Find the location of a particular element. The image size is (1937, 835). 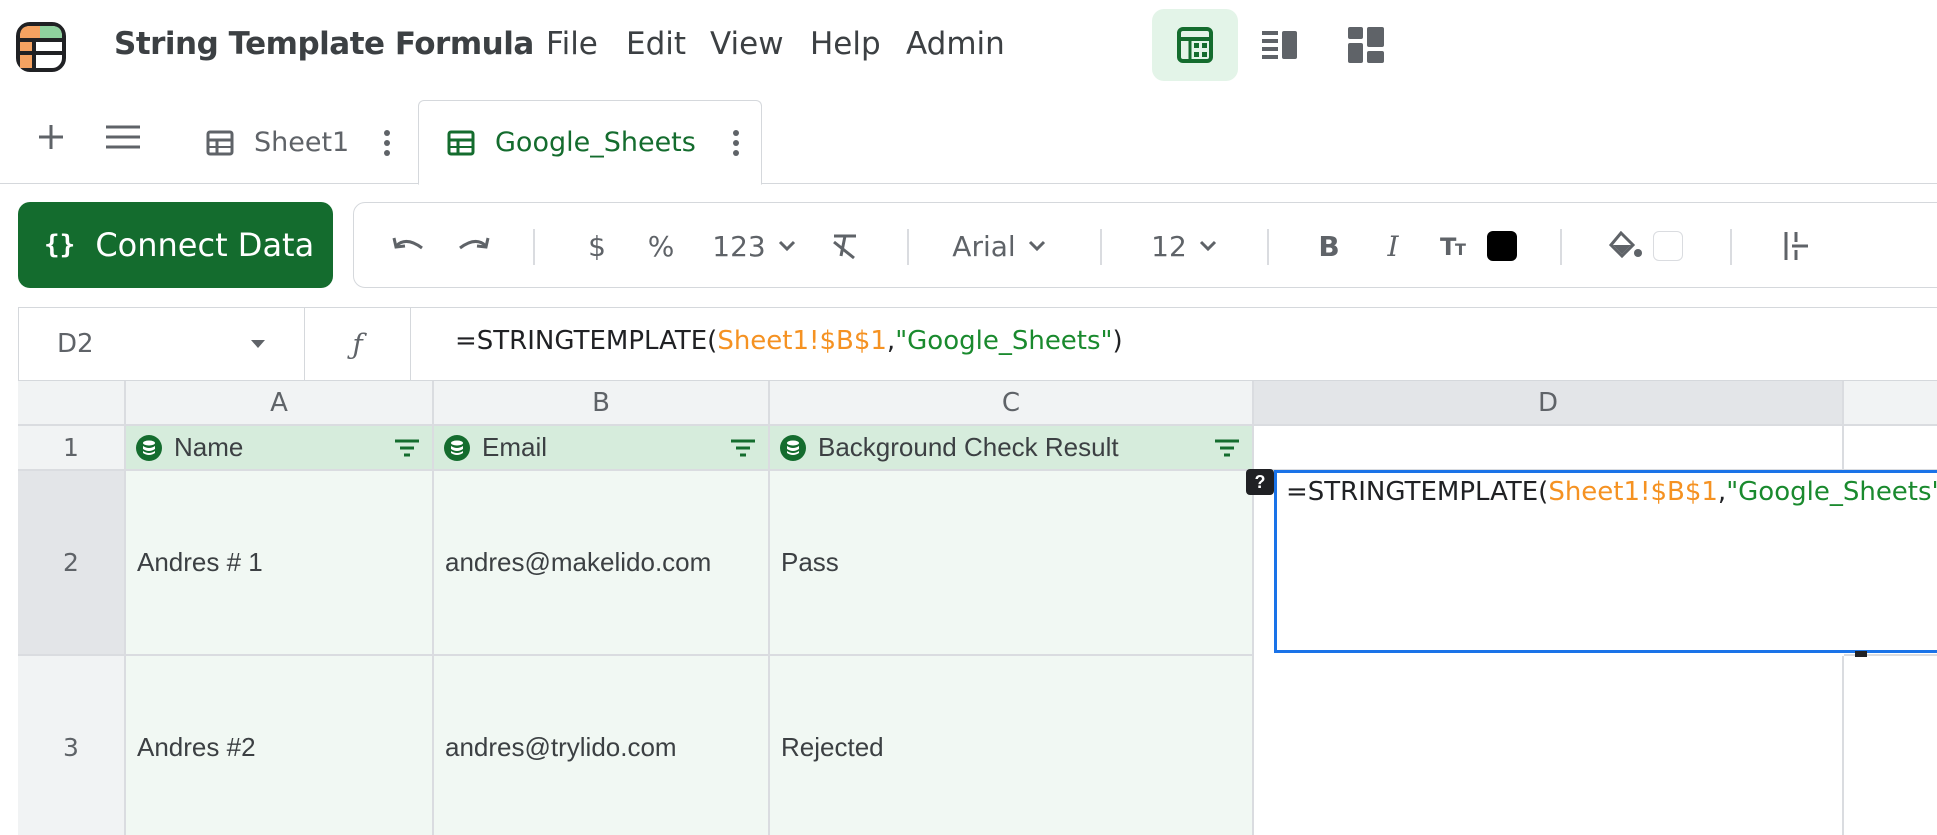

form-view-button is located at coordinates (1280, 45).